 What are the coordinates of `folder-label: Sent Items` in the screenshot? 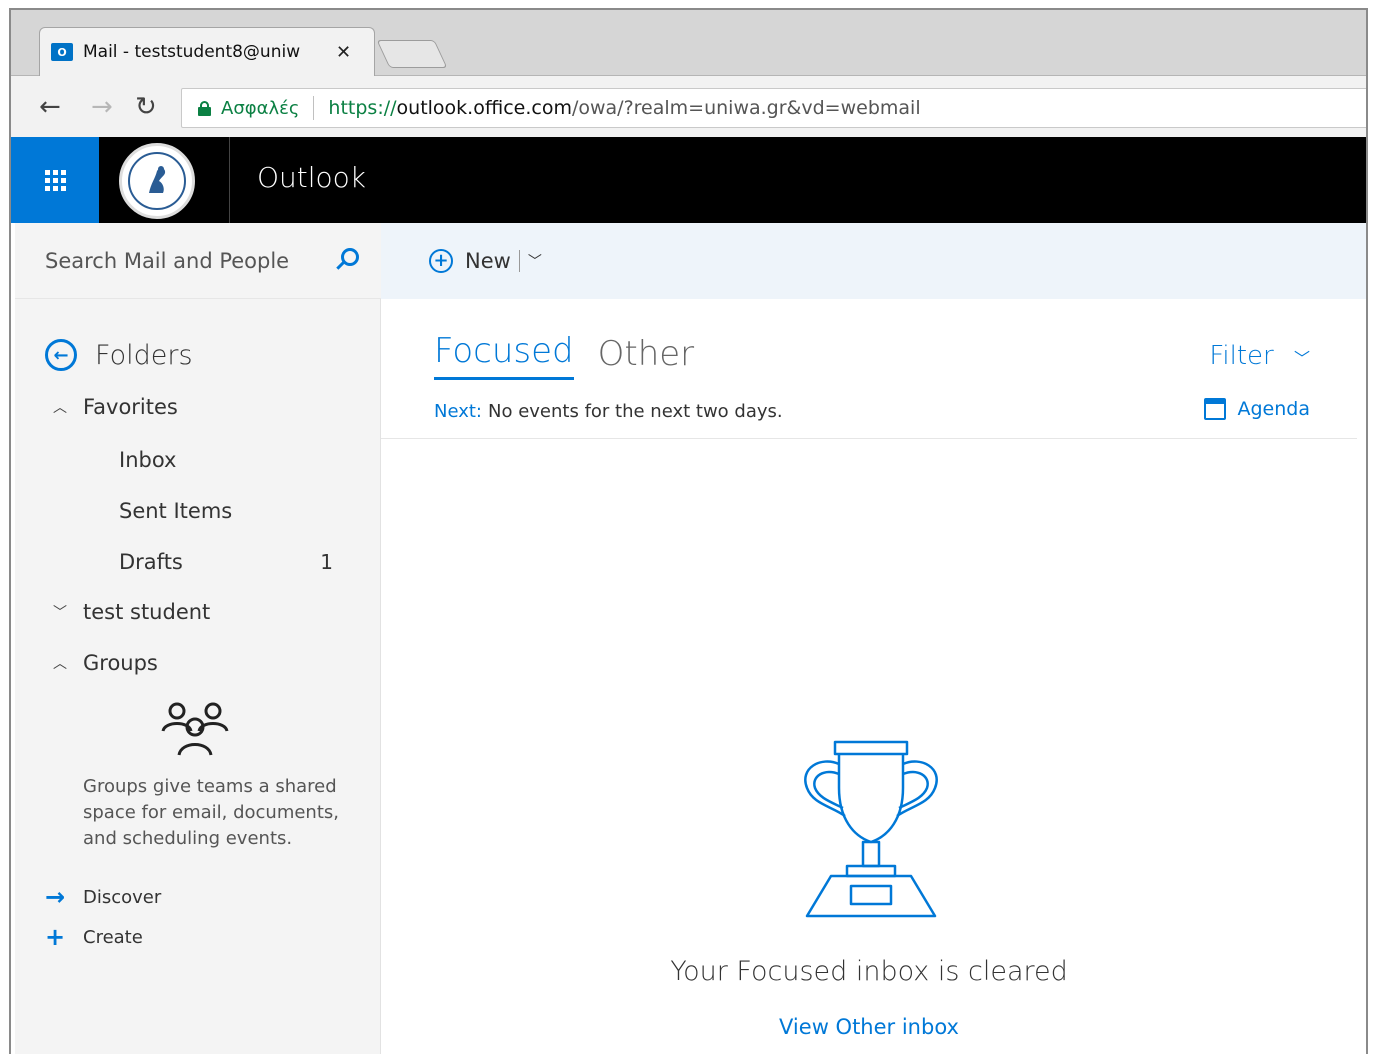 It's located at (176, 511).